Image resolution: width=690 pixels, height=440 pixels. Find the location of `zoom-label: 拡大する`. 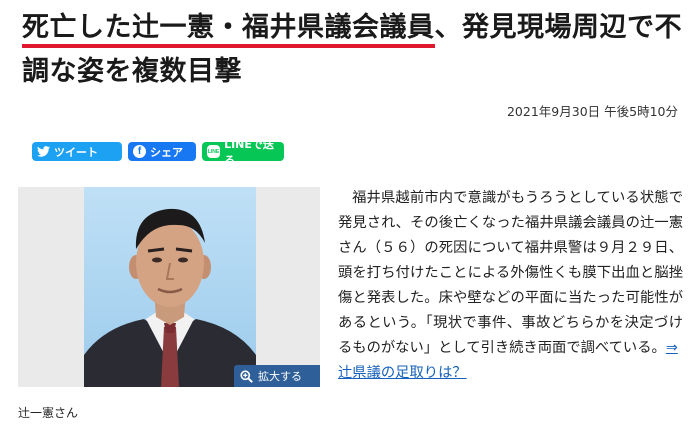

zoom-label: 拡大する is located at coordinates (280, 376).